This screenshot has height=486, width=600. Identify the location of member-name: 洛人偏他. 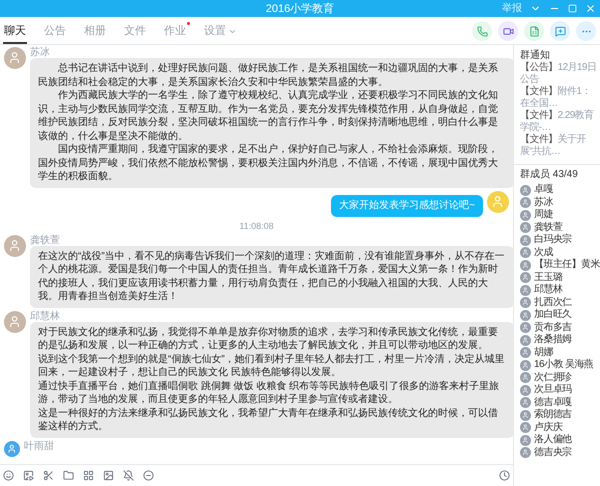
(553, 440).